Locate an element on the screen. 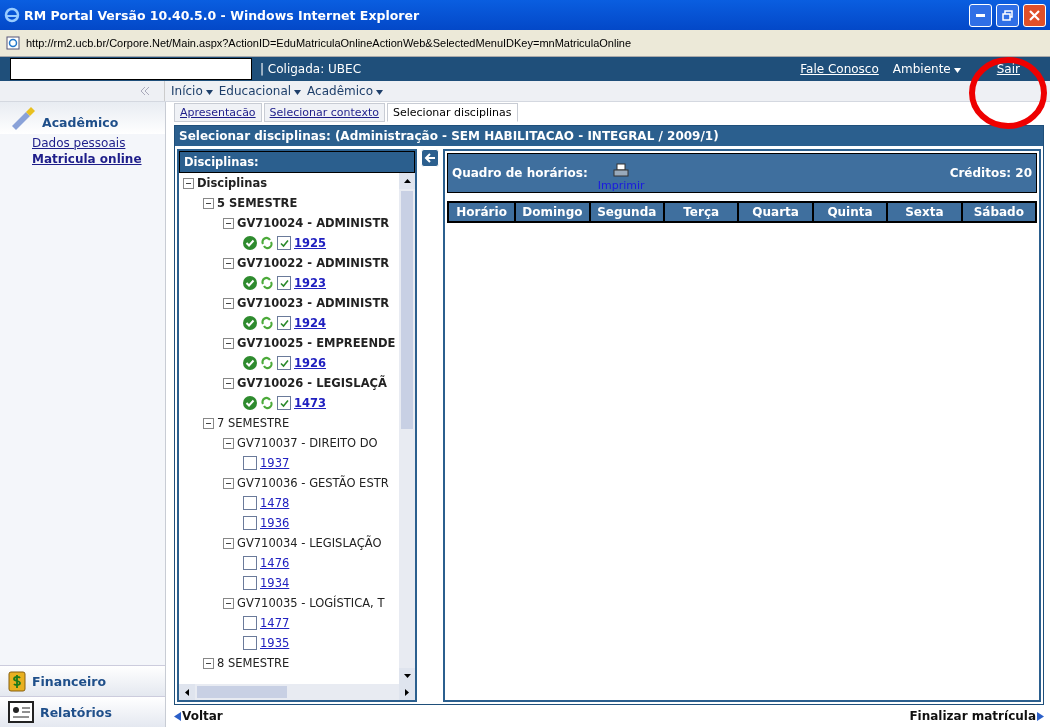 This screenshot has height=727, width=1050. sidebar-link: Dados pessoais is located at coordinates (98, 143).